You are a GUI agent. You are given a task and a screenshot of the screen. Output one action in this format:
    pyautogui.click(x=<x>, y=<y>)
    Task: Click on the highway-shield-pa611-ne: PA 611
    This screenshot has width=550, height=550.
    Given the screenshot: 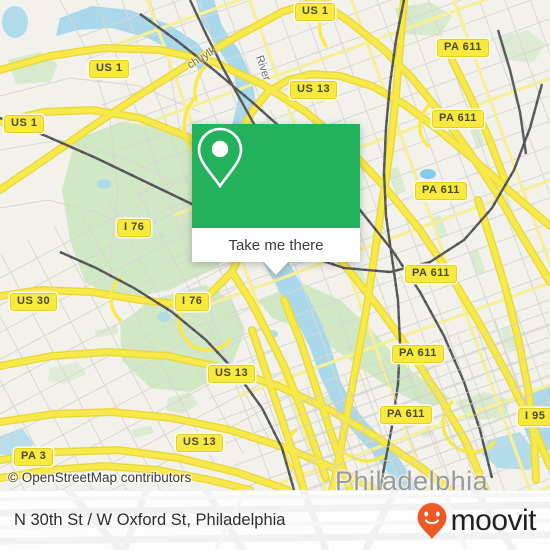 What is the action you would take?
    pyautogui.click(x=463, y=48)
    